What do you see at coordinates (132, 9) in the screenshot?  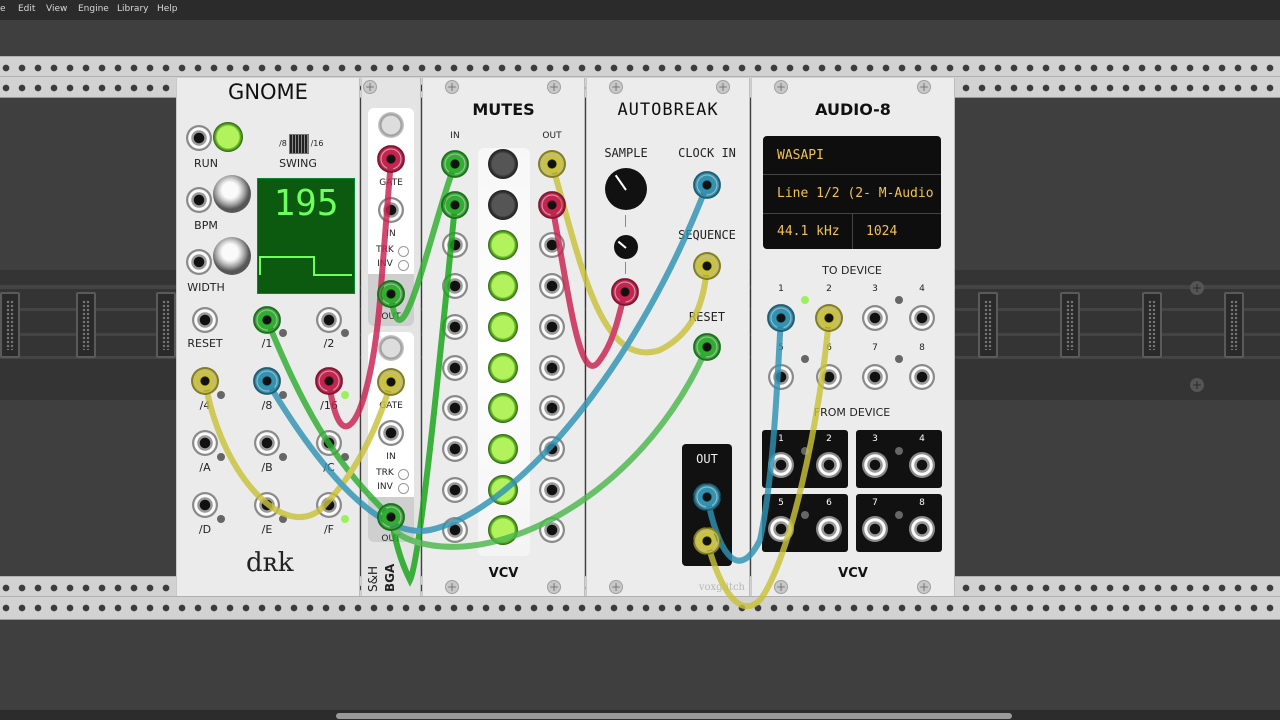 I see `menu-library: Library` at bounding box center [132, 9].